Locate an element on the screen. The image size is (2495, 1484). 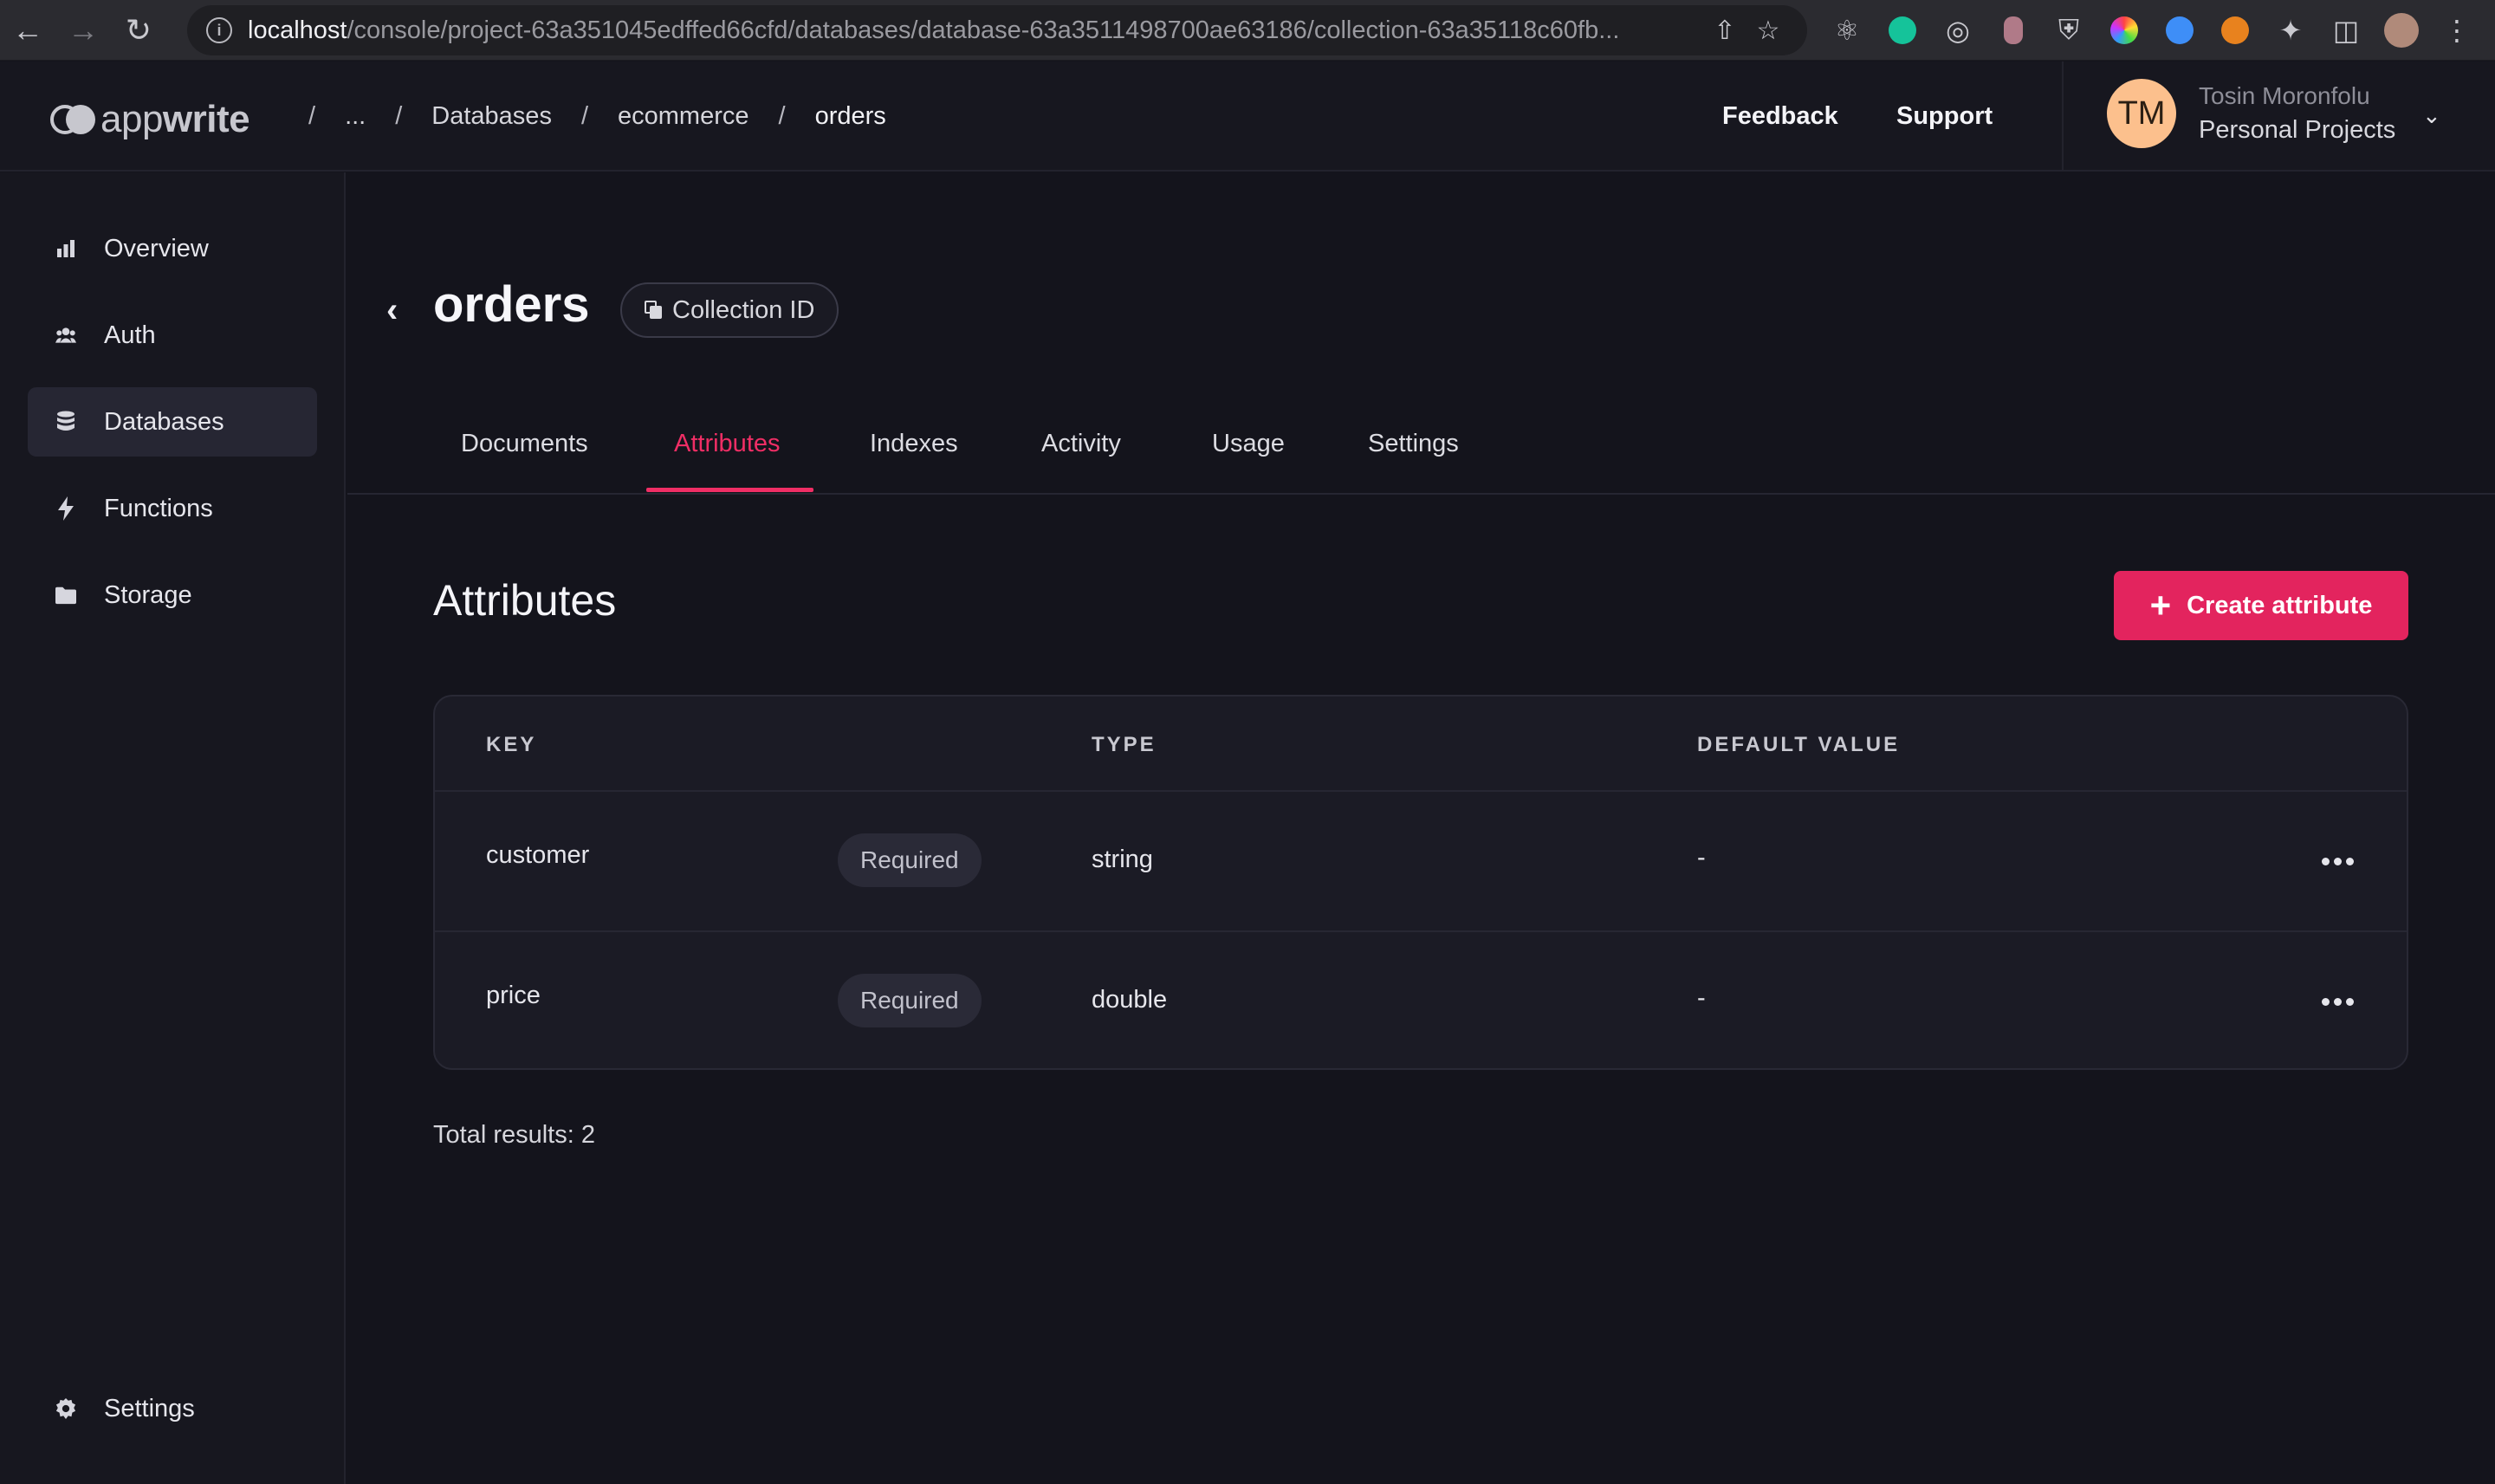
kebab-menu-icon: ⋮ is located at coordinates (2457, 30).